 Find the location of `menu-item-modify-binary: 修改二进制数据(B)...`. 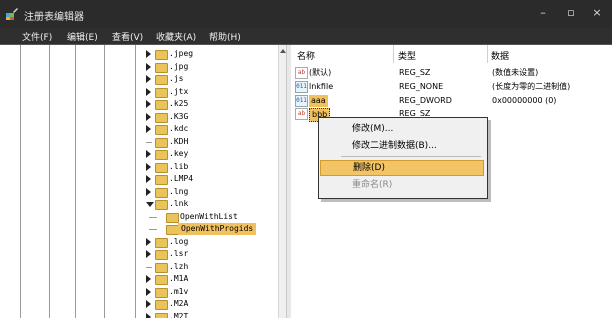

menu-item-modify-binary: 修改二进制数据(B)... is located at coordinates (402, 146).